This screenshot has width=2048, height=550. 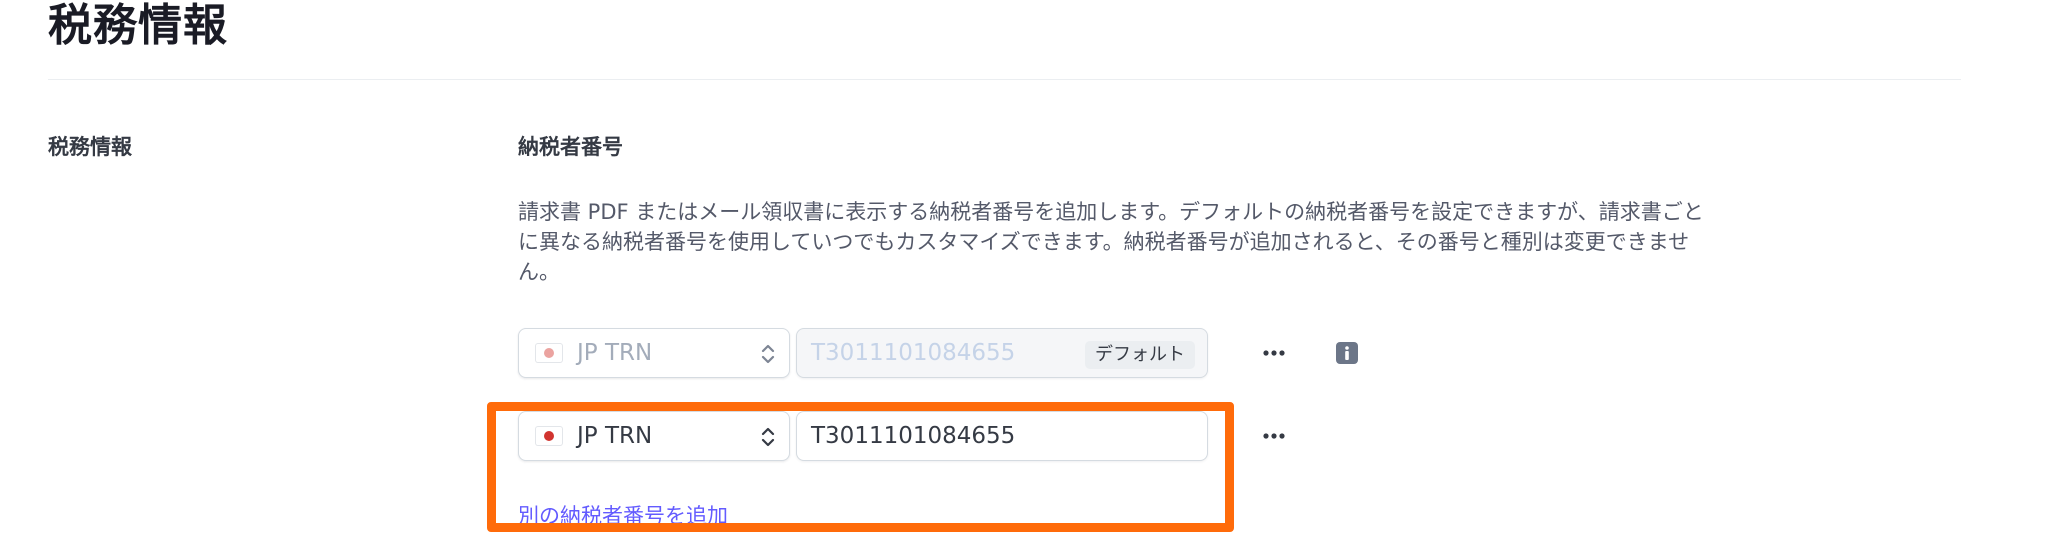 I want to click on tax-id-value-input: T3011101084655 デフォルト, so click(x=1002, y=353).